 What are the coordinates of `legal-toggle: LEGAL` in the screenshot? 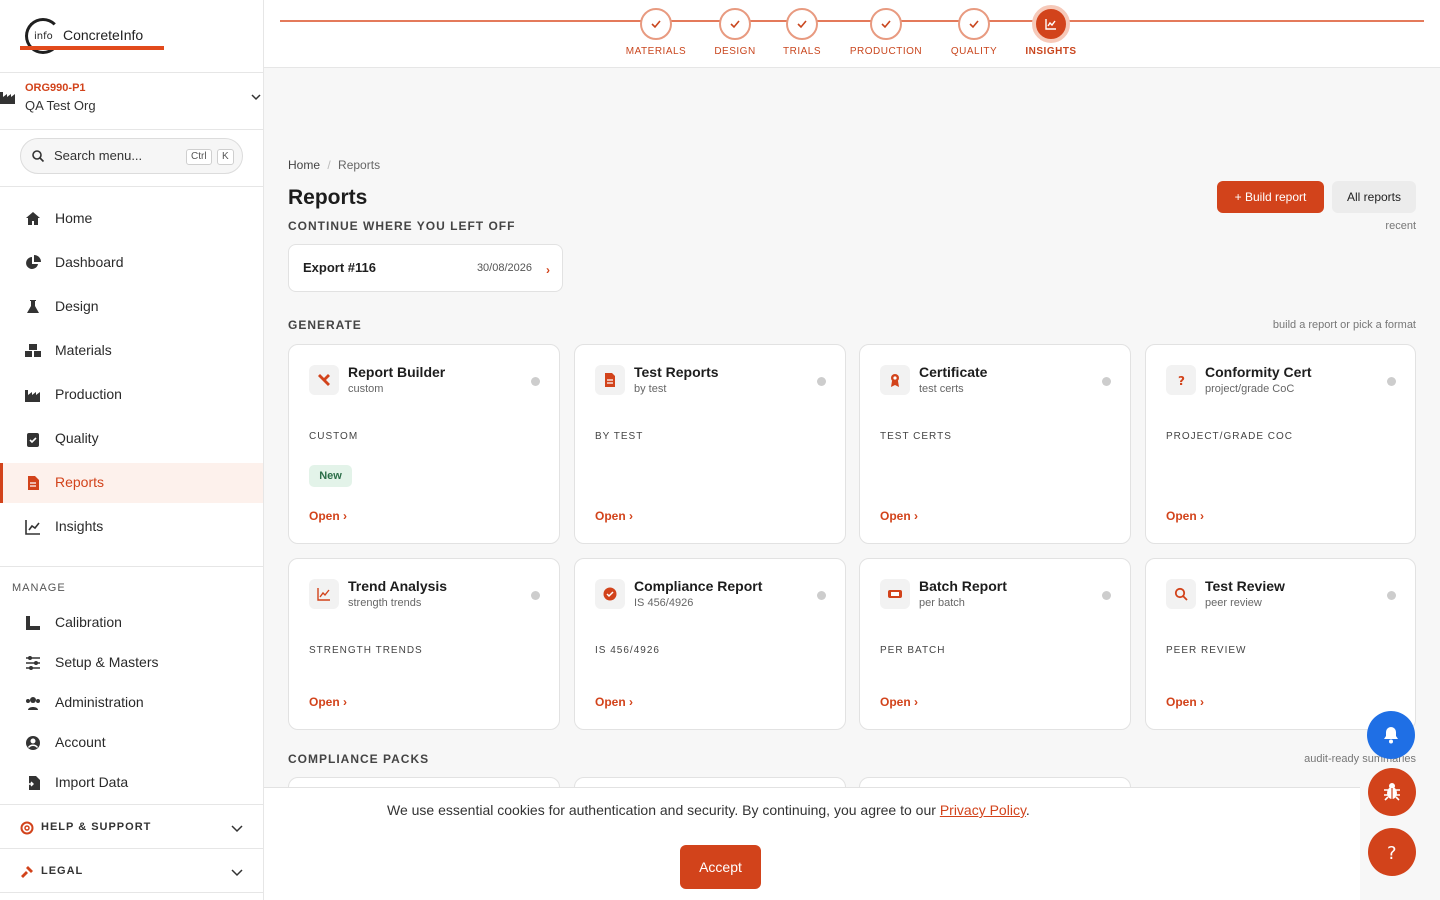 It's located at (131, 872).